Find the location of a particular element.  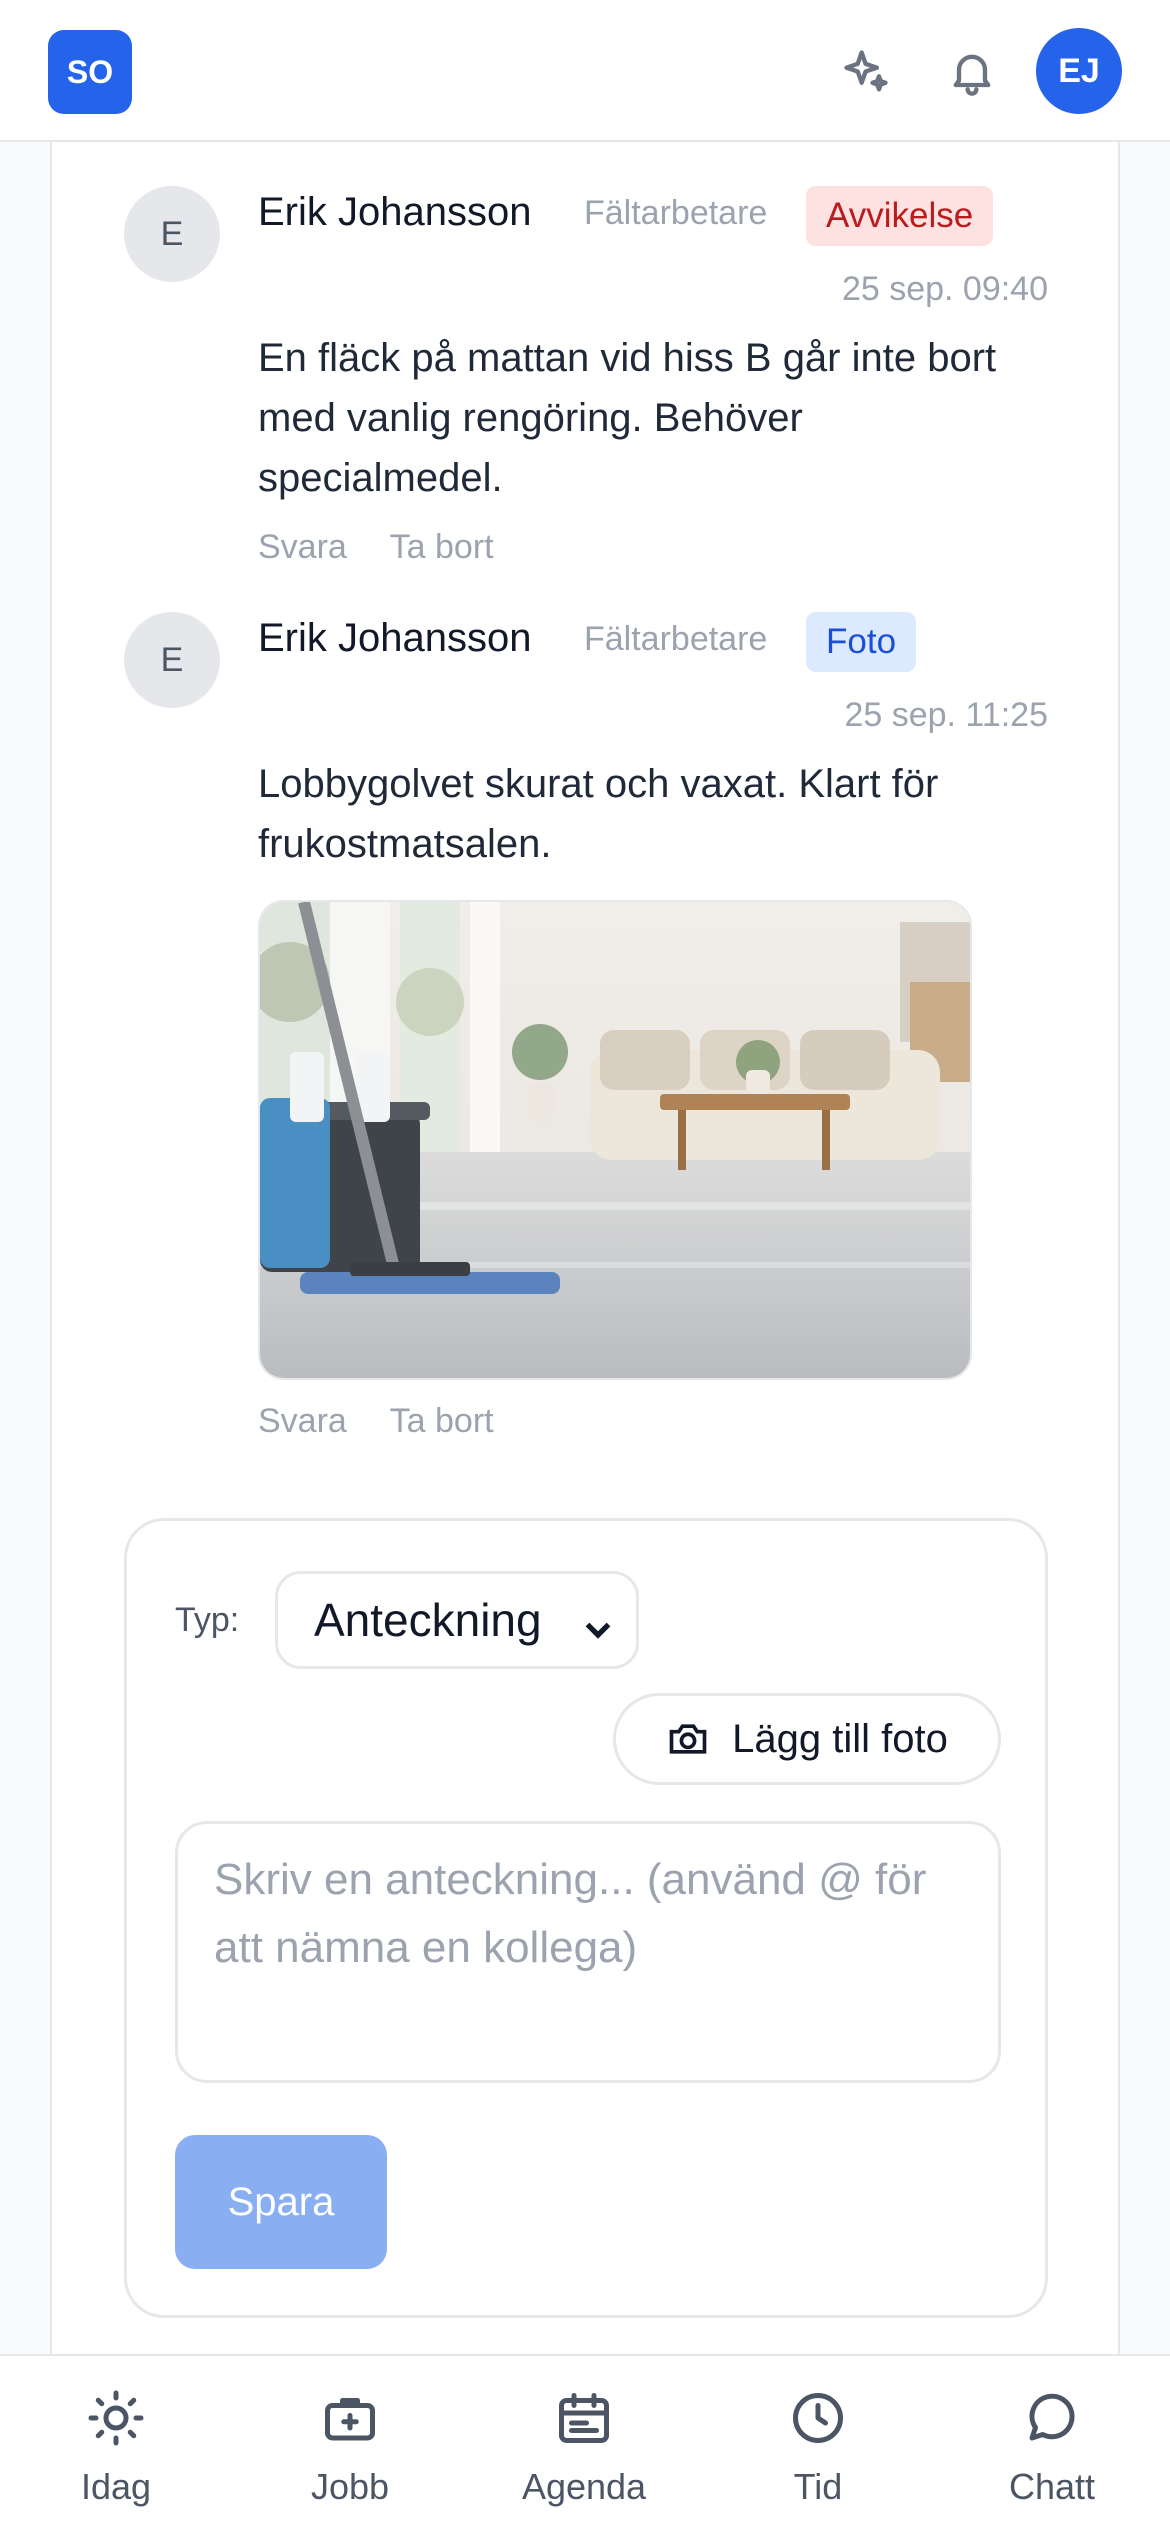

nav-item-agenda: Agenda is located at coordinates (584, 2444).